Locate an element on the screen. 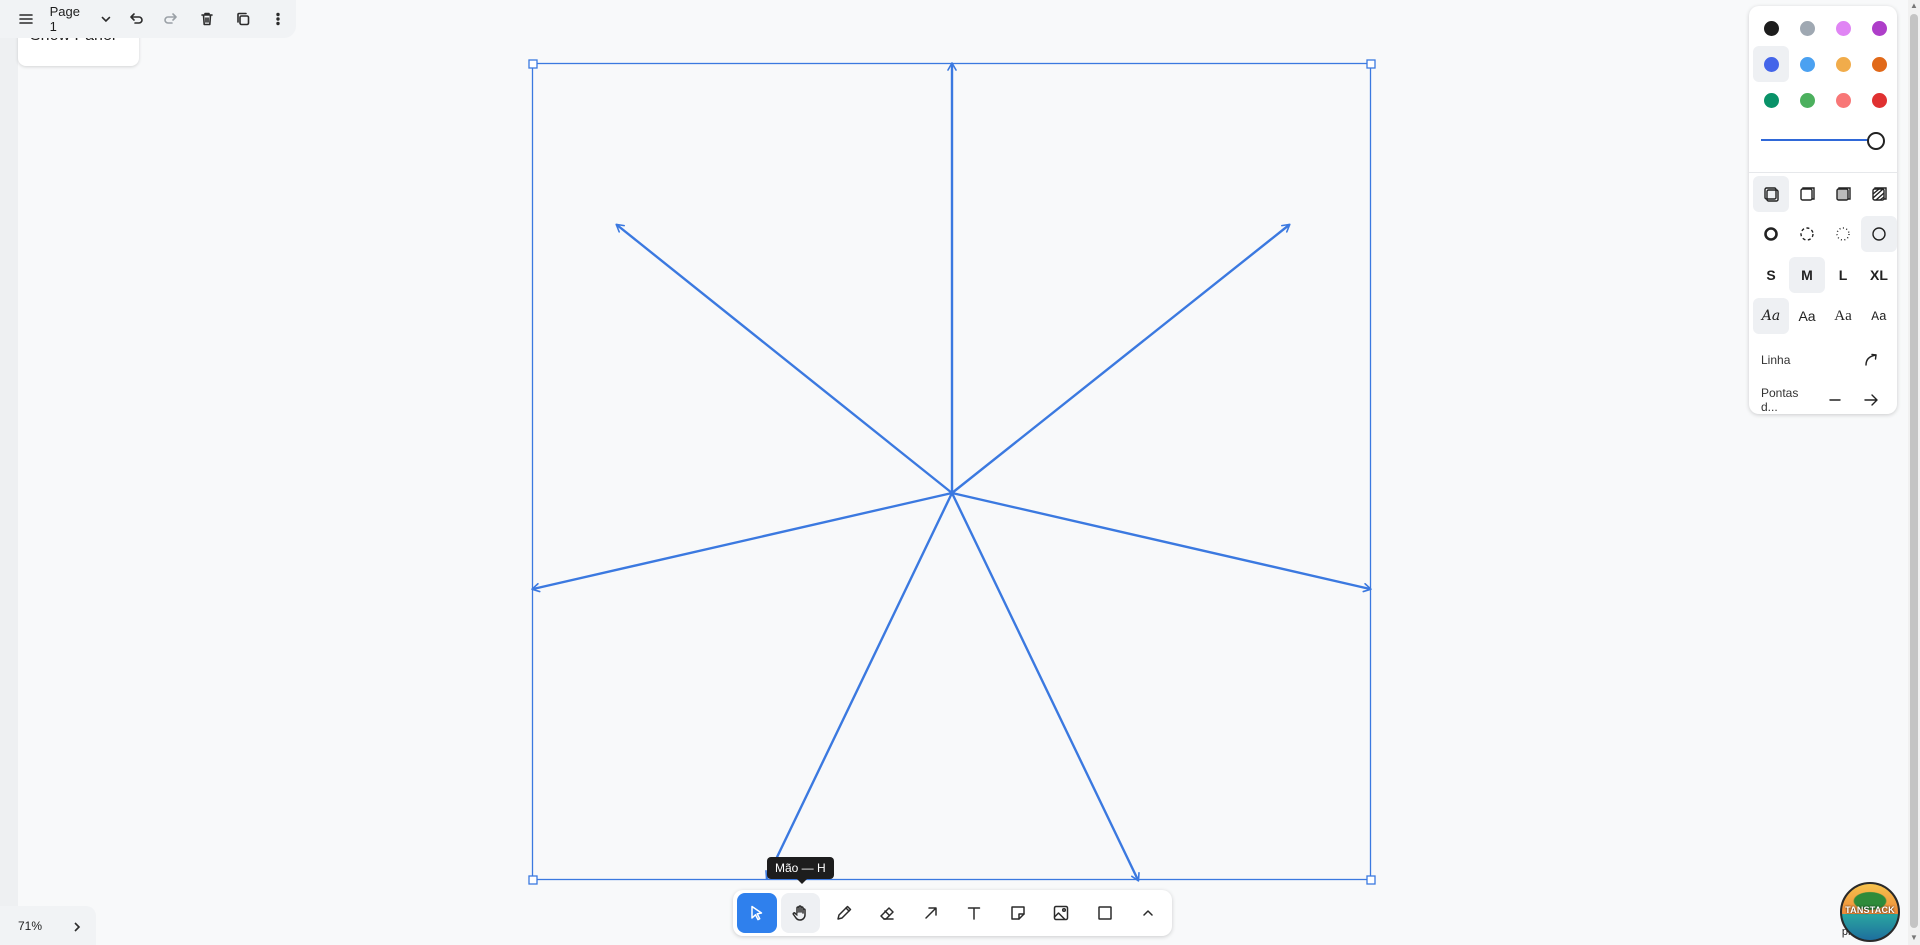  scroll-up-icon: ▲ is located at coordinates (1914, 6).